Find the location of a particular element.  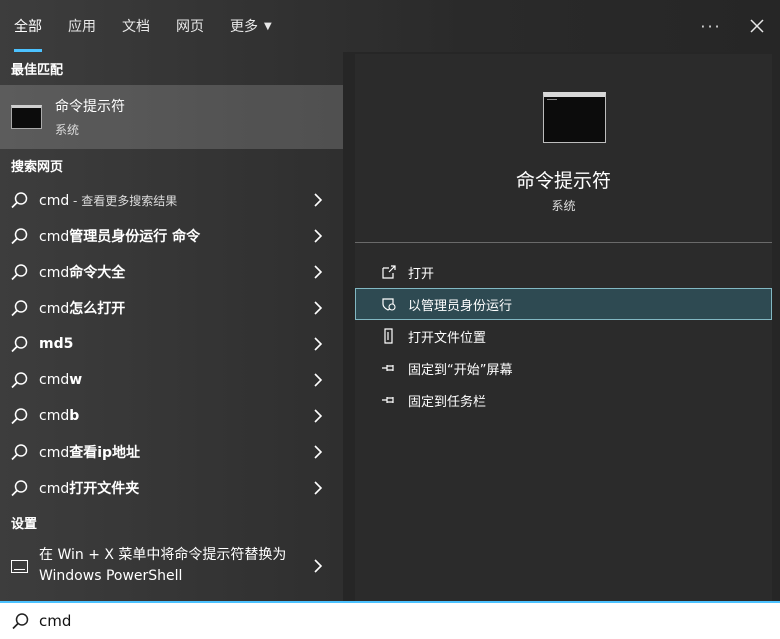

suggestion-completion: 查看ip地址 is located at coordinates (105, 453).